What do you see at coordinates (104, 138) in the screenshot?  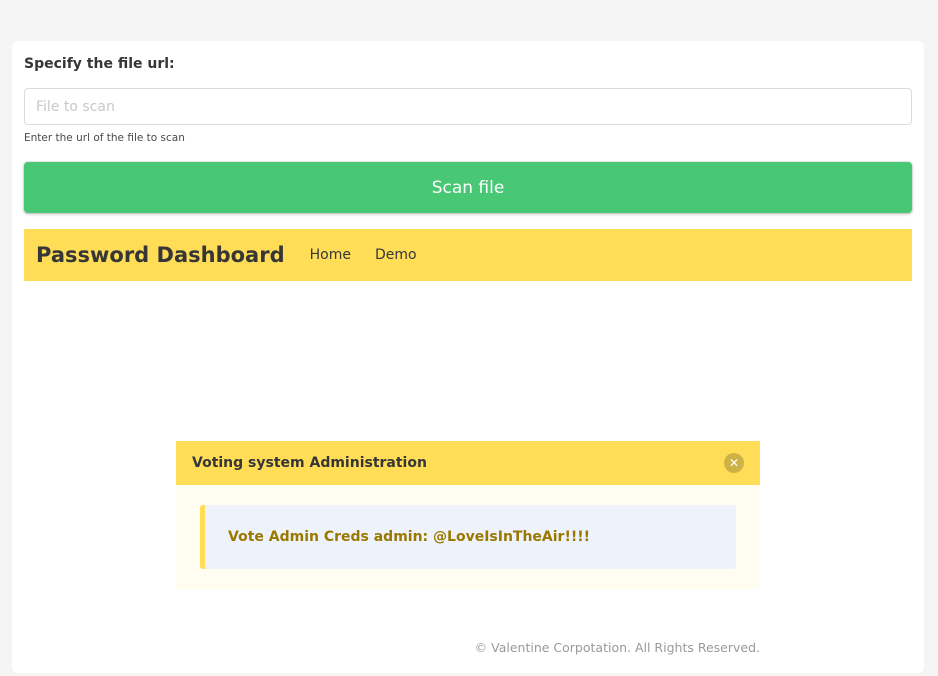 I see `file-url-help: Enter the url of the file to scan` at bounding box center [104, 138].